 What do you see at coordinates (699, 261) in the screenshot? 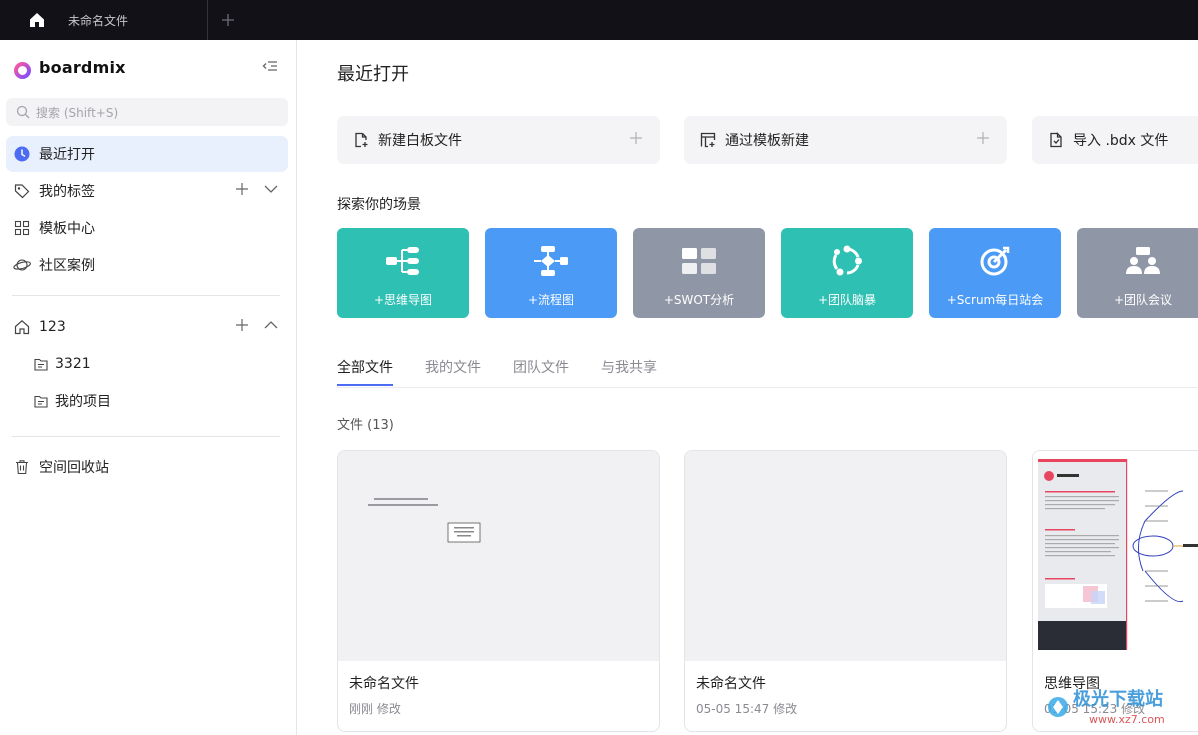
I see `swot-icon` at bounding box center [699, 261].